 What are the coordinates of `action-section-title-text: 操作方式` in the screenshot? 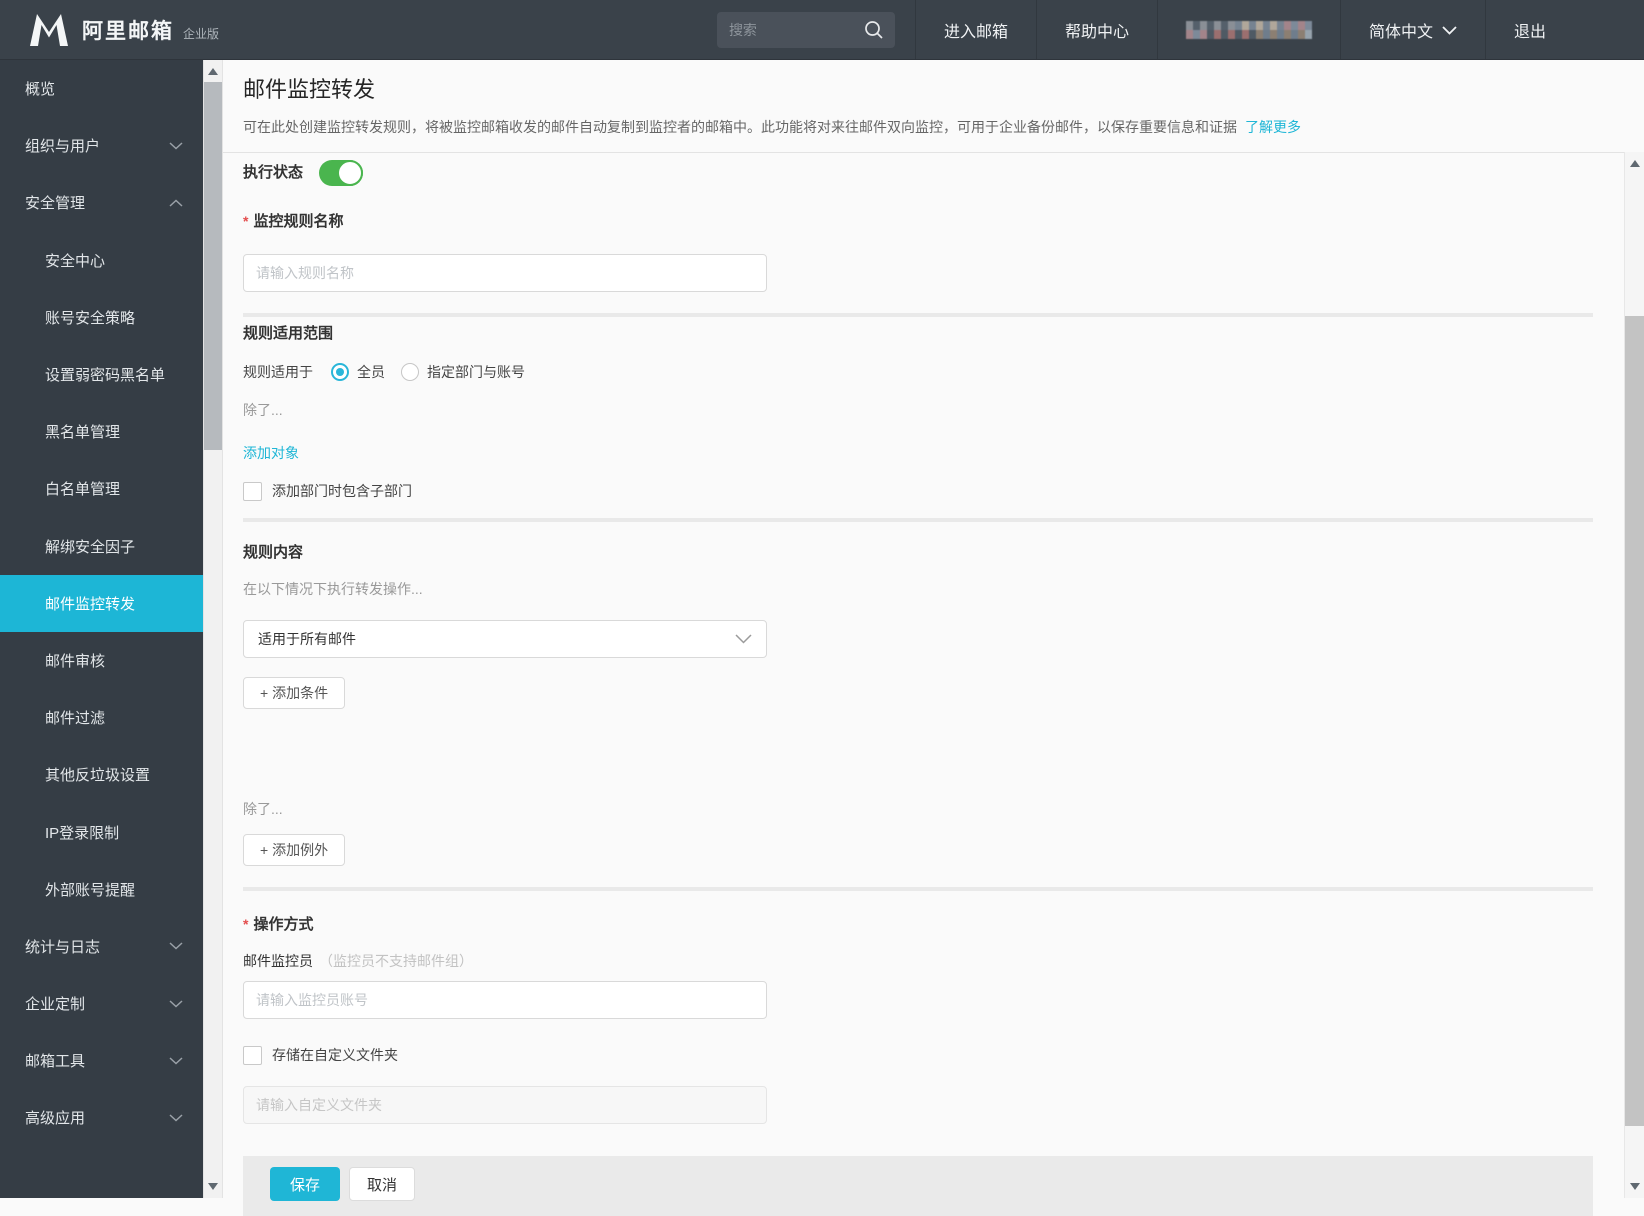 It's located at (283, 924).